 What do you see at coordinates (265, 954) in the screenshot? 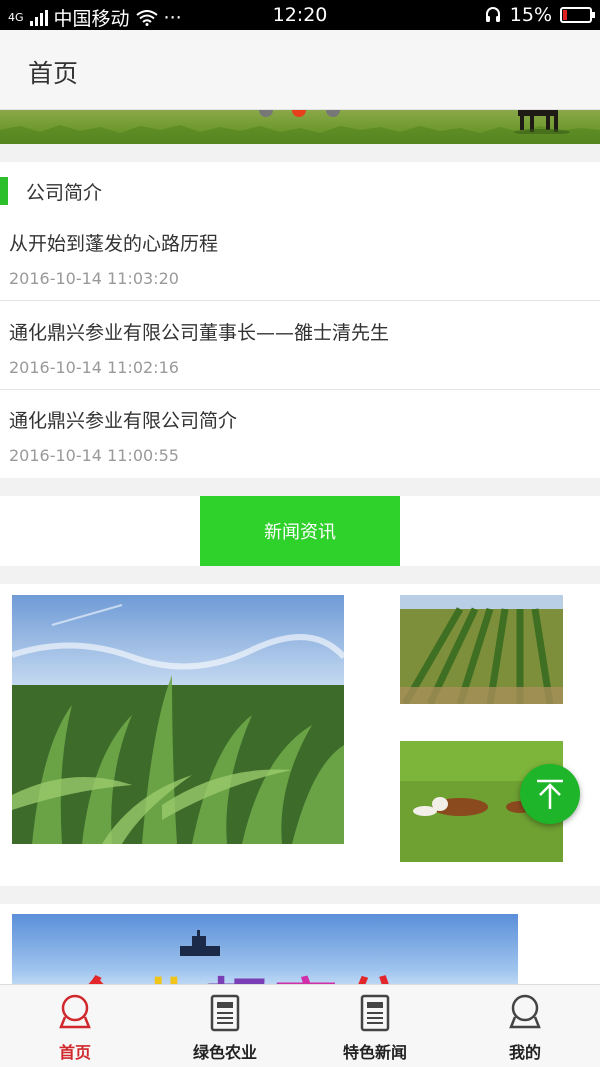
I see `ad-banner-image: 企业超高位` at bounding box center [265, 954].